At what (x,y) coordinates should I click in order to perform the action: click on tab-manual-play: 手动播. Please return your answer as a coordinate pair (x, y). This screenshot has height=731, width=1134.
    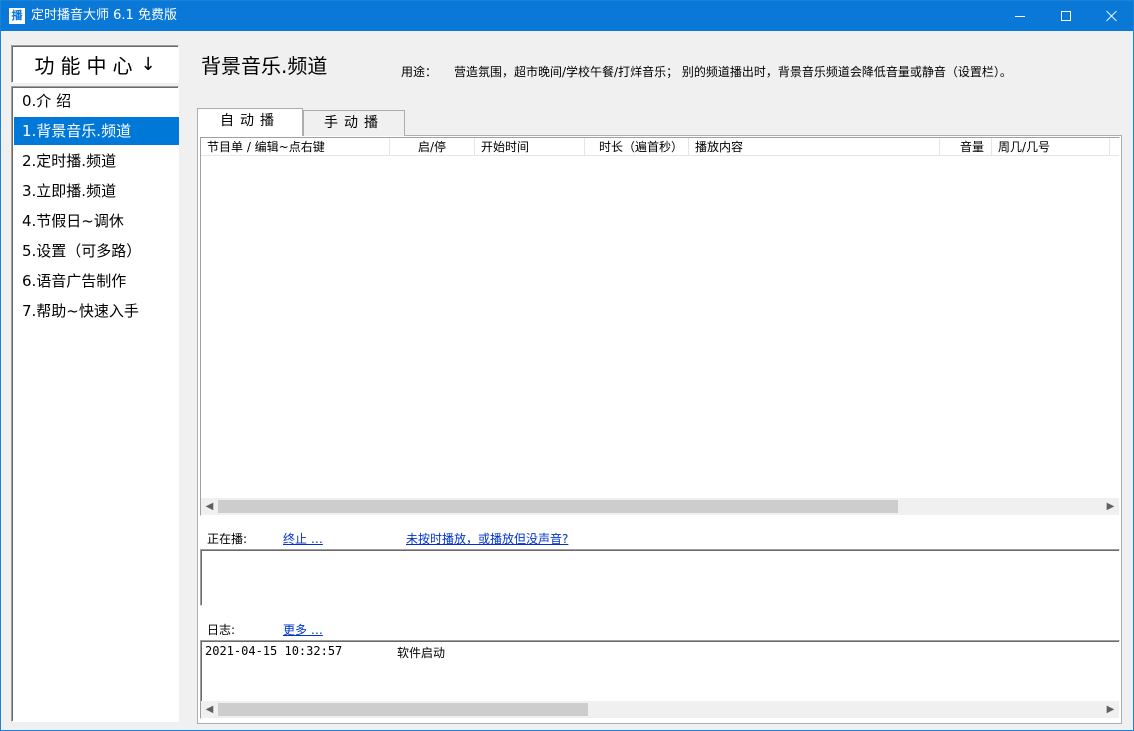
    Looking at the image, I should click on (354, 123).